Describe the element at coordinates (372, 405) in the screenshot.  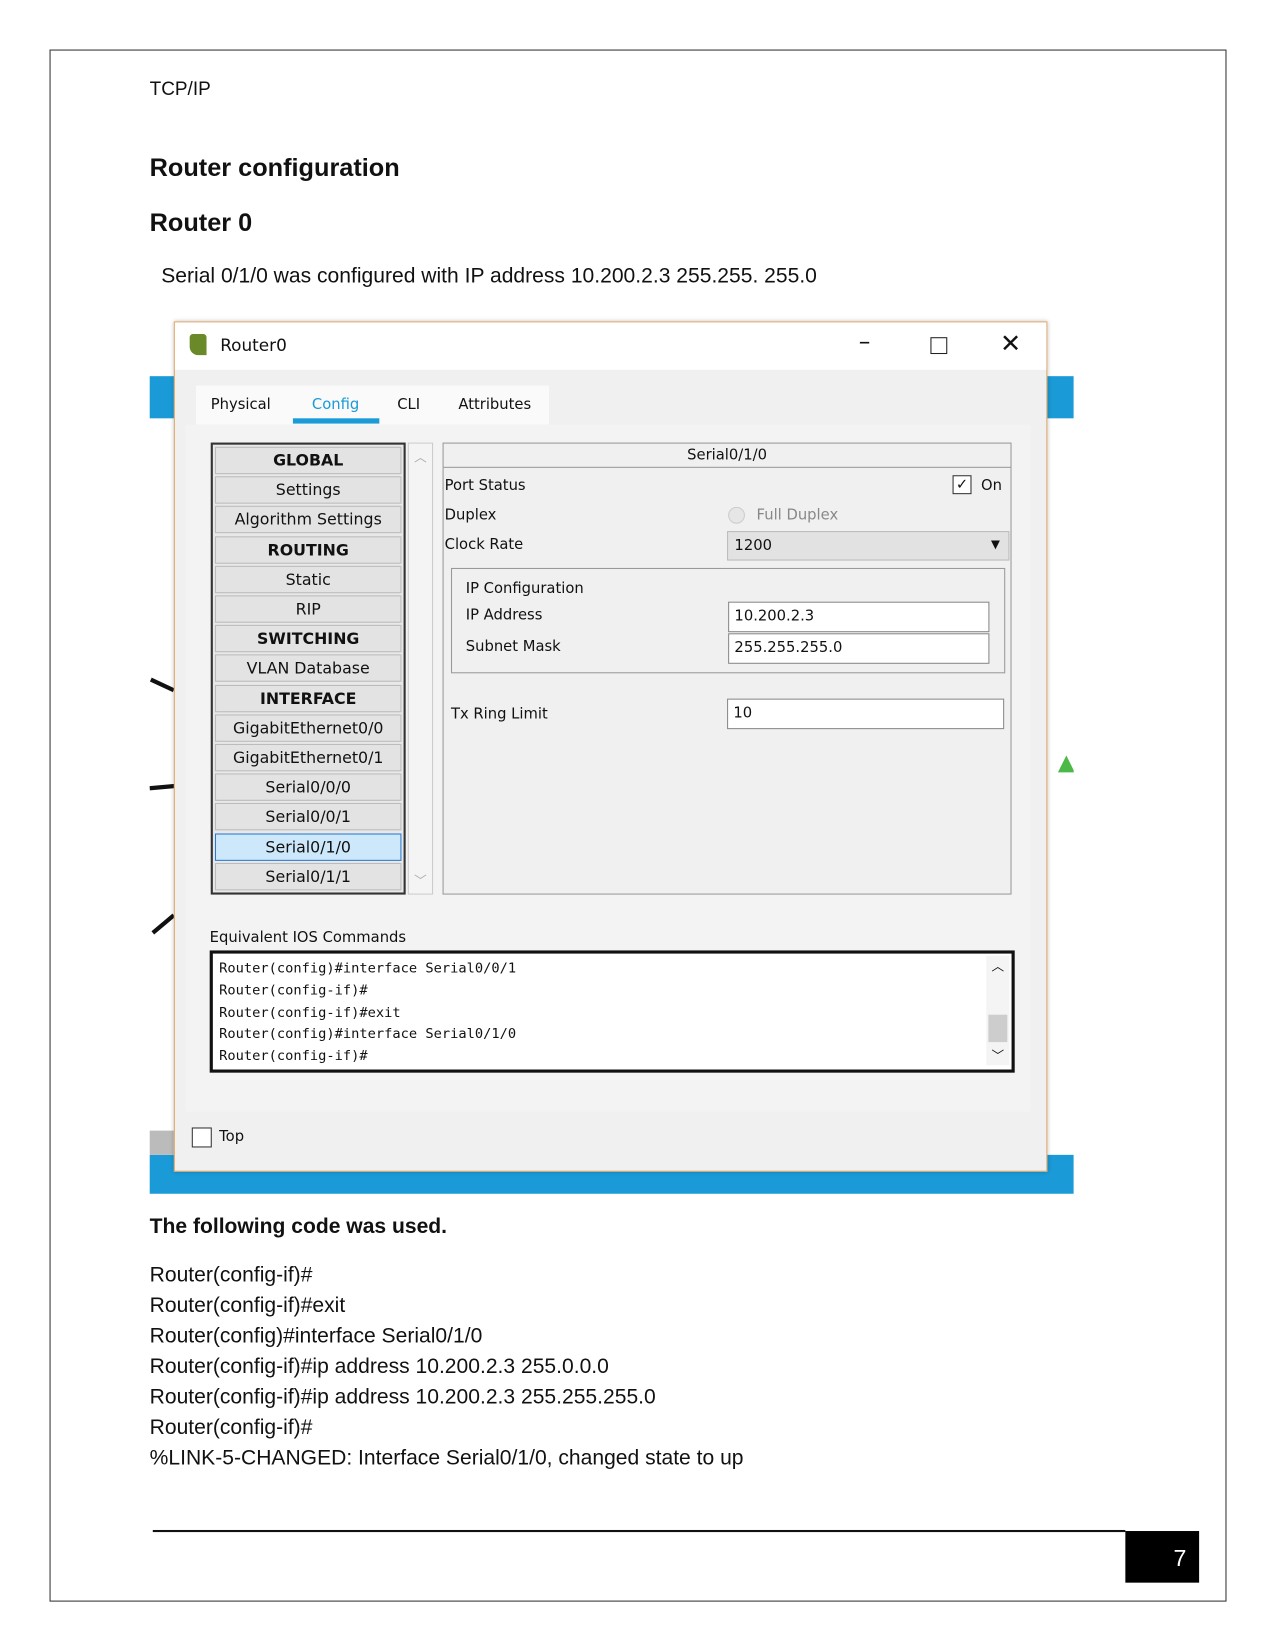
I see `tab-bar: Physical Config CLI Attributes` at that location.